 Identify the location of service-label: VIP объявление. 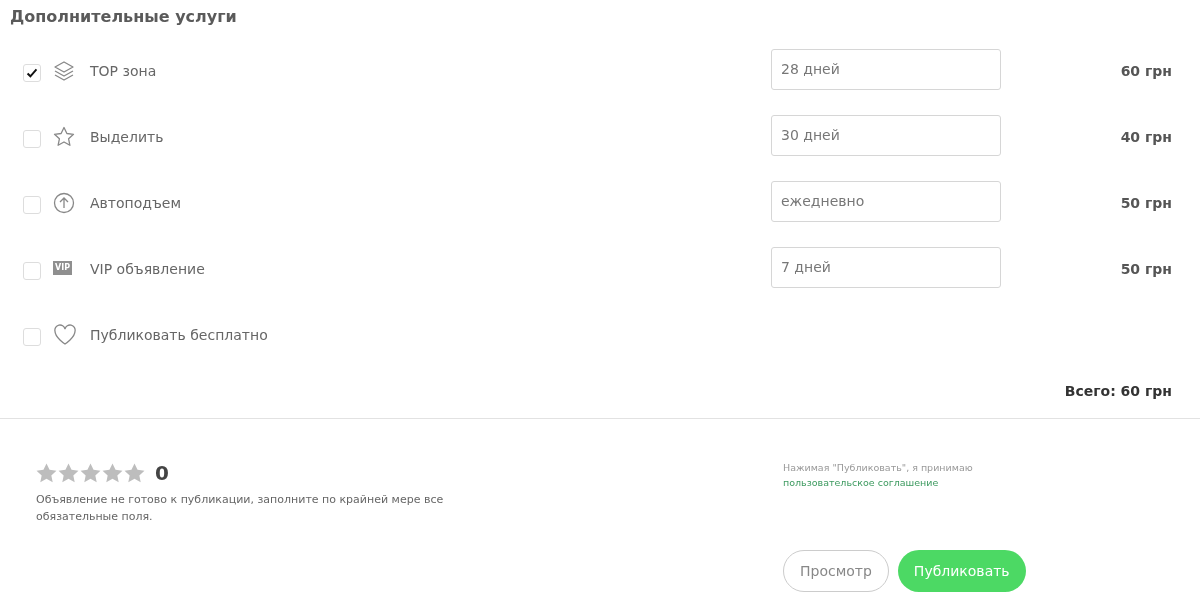
(147, 269).